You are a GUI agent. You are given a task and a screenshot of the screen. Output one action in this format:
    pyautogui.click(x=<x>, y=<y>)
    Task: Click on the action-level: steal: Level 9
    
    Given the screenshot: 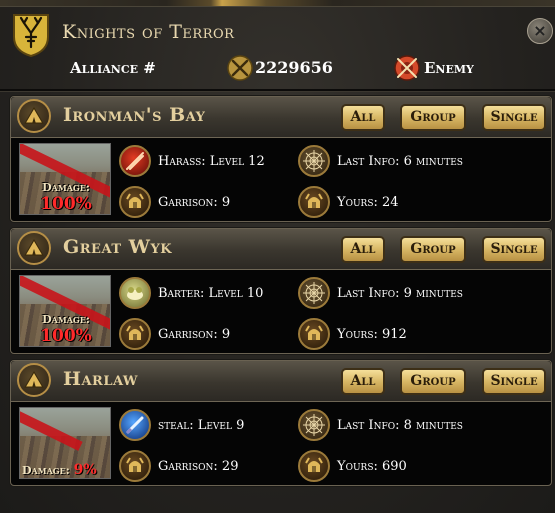 What is the action you would take?
    pyautogui.click(x=201, y=425)
    